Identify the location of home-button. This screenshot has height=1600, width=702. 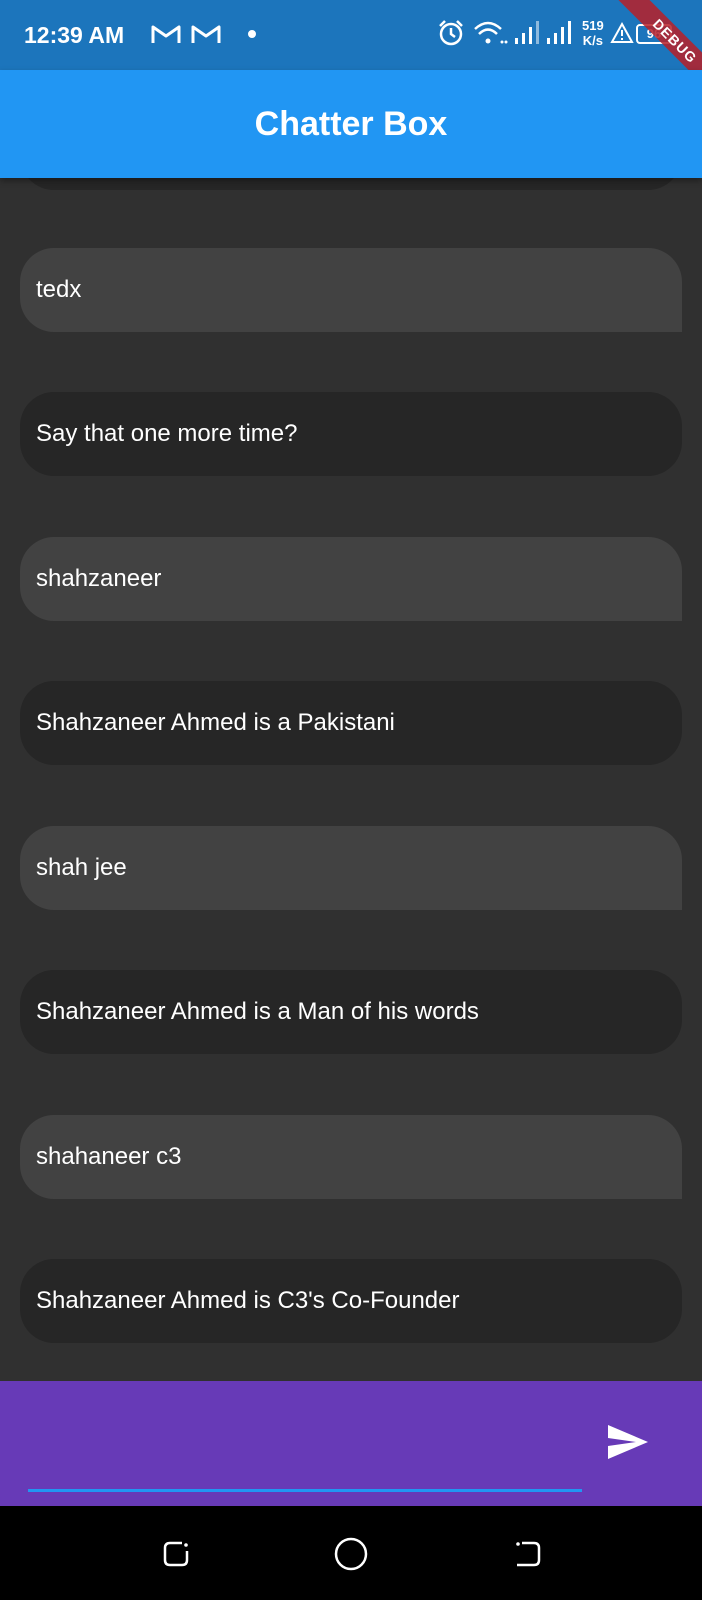
(351, 1554).